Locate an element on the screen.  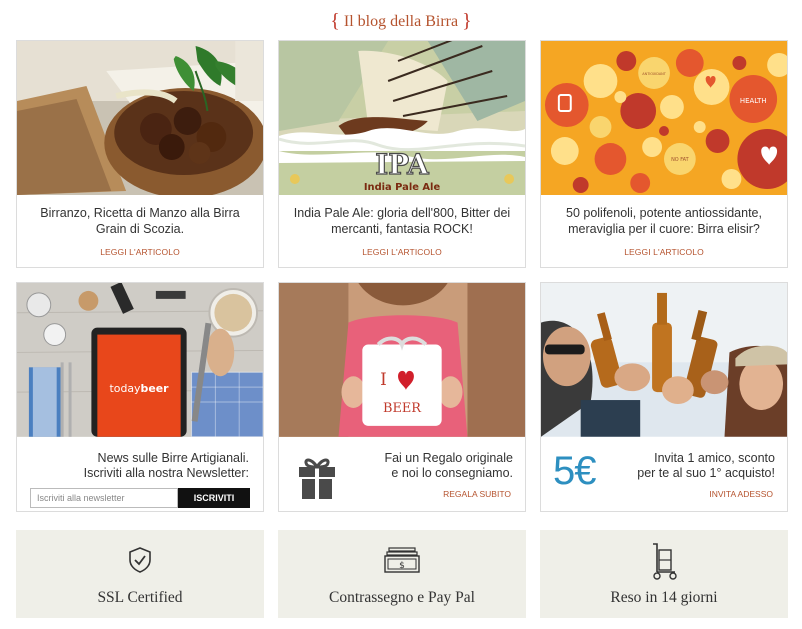
hand-truck-icon is located at coordinates (665, 561).